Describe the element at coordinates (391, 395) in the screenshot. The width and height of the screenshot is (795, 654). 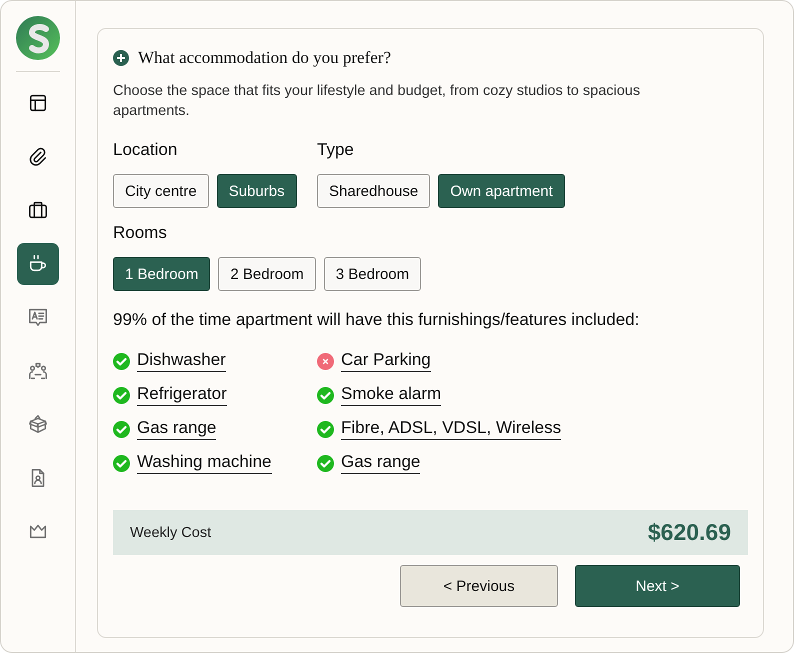
I see `feature-link: Smoke alarm` at that location.